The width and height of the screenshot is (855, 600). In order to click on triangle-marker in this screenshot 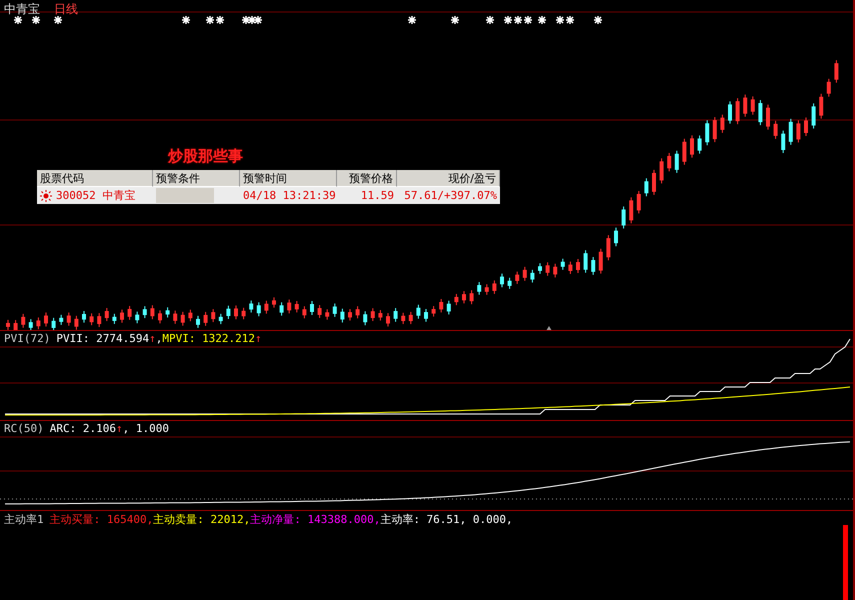, I will do `click(549, 328)`.